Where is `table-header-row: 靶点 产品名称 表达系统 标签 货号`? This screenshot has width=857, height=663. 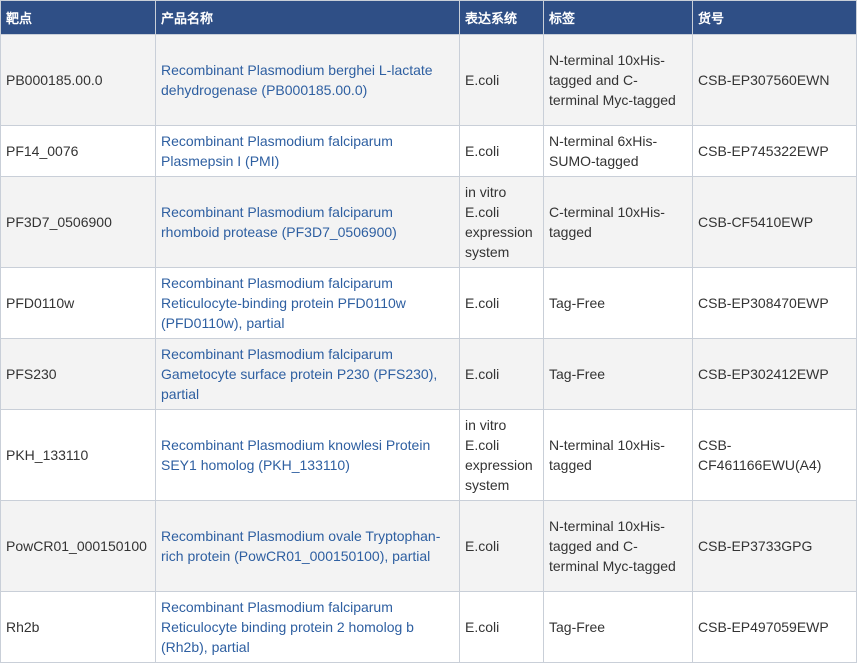
table-header-row: 靶点 产品名称 表达系统 标签 货号 is located at coordinates (428, 17).